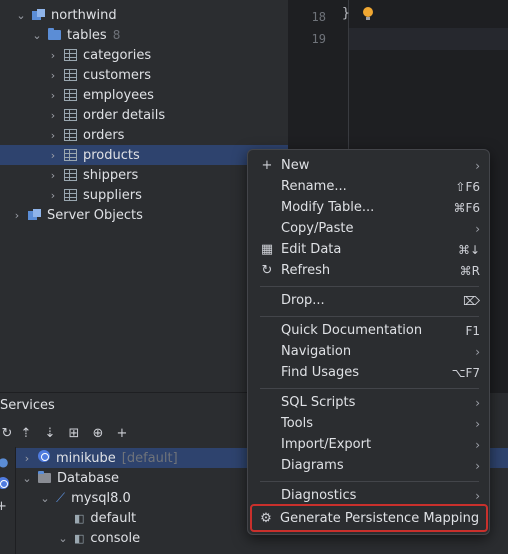 This screenshot has width=508, height=554. What do you see at coordinates (38, 15) in the screenshot?
I see `database-icon` at bounding box center [38, 15].